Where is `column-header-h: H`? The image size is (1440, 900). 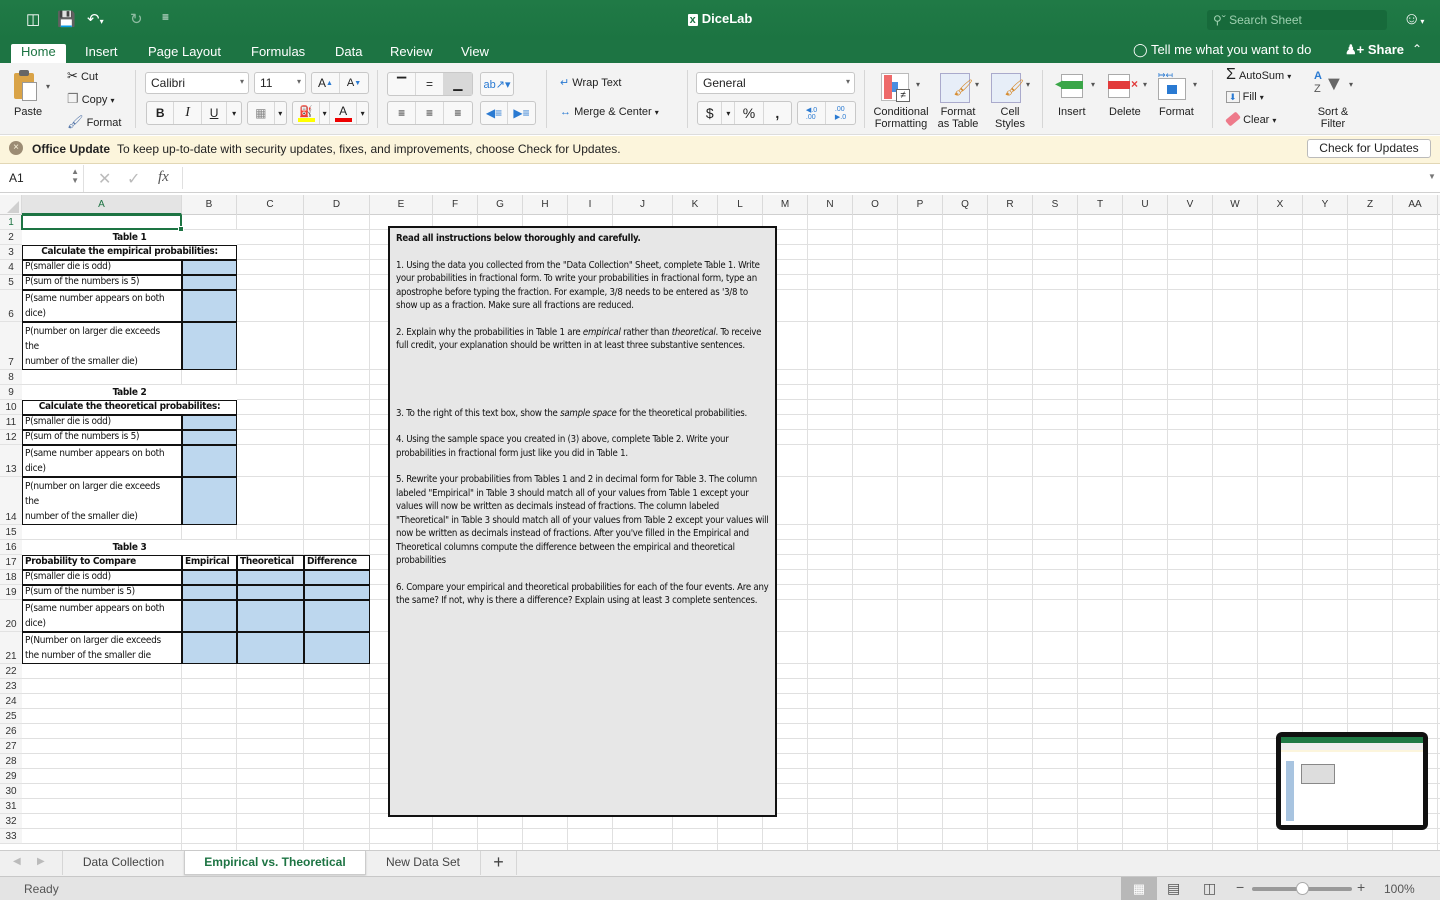 column-header-h: H is located at coordinates (545, 205).